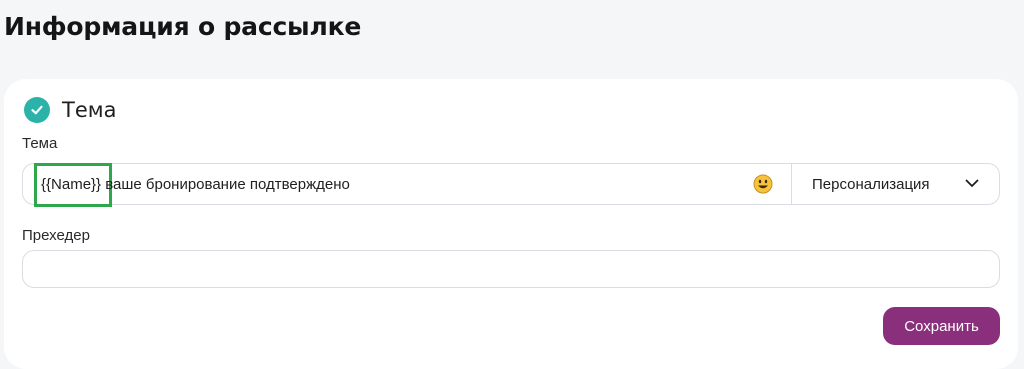 The image size is (1024, 369). I want to click on section-title: Тема, so click(89, 110).